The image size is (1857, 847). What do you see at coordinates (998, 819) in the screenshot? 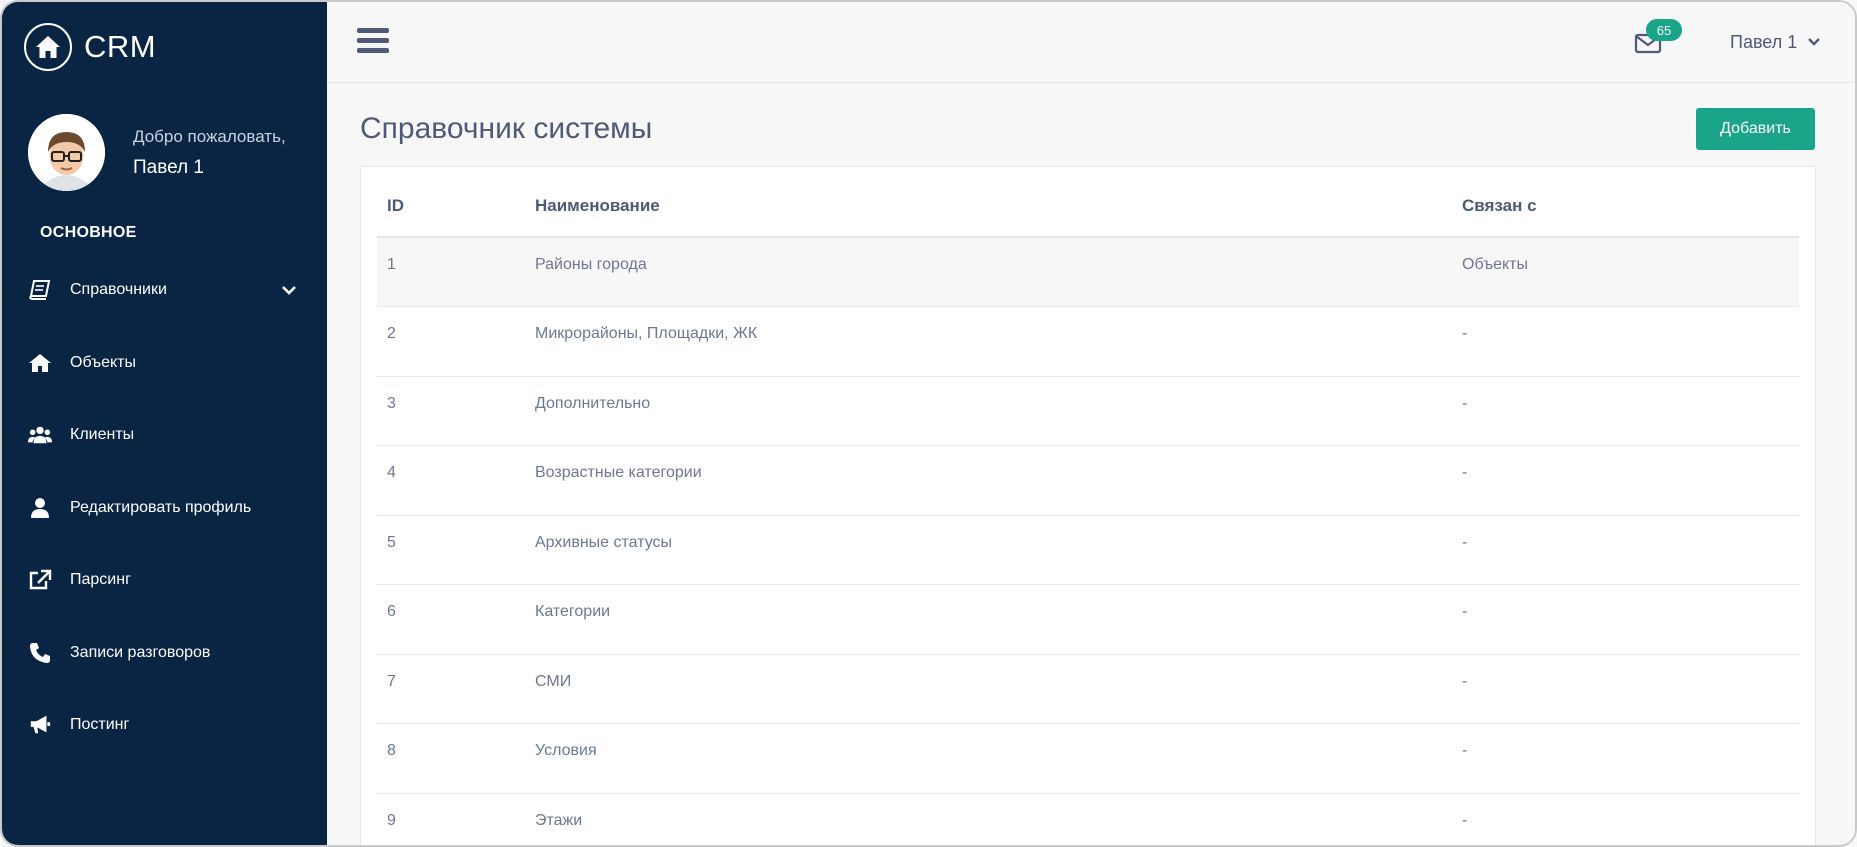
I see `cell-name: Этажи` at bounding box center [998, 819].